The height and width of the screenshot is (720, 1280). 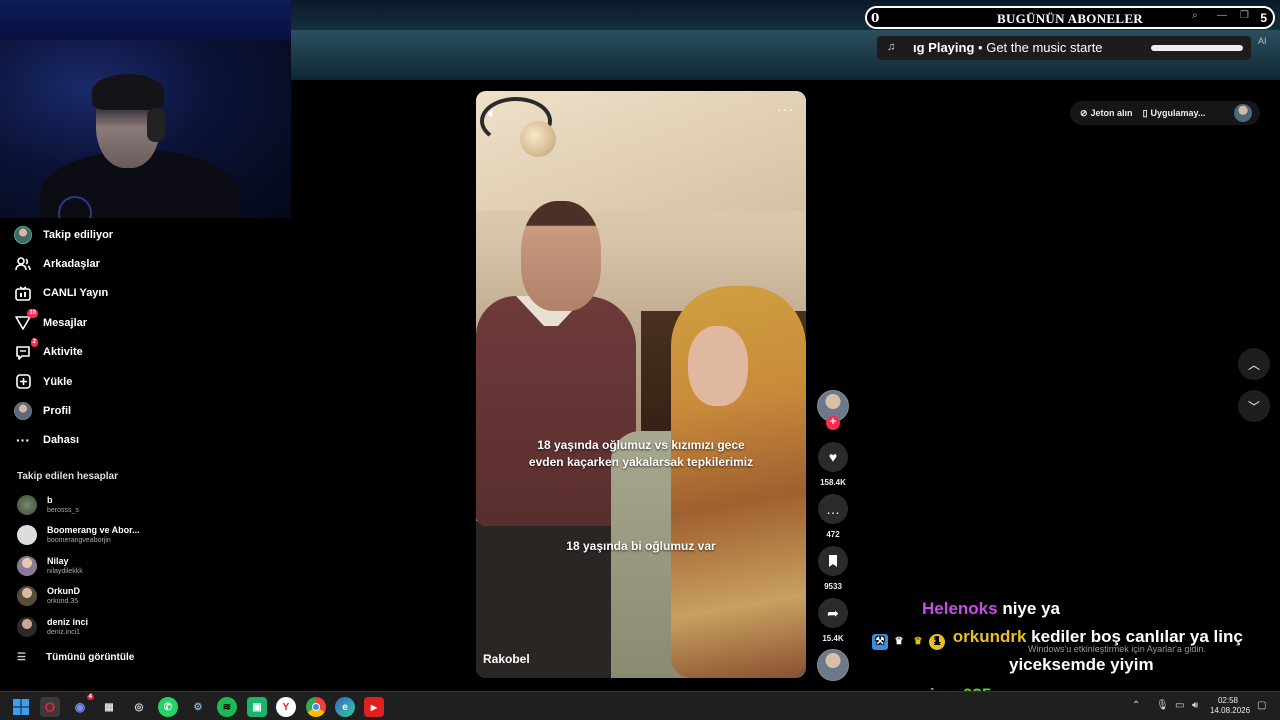 I want to click on live-icon, so click(x=23, y=293).